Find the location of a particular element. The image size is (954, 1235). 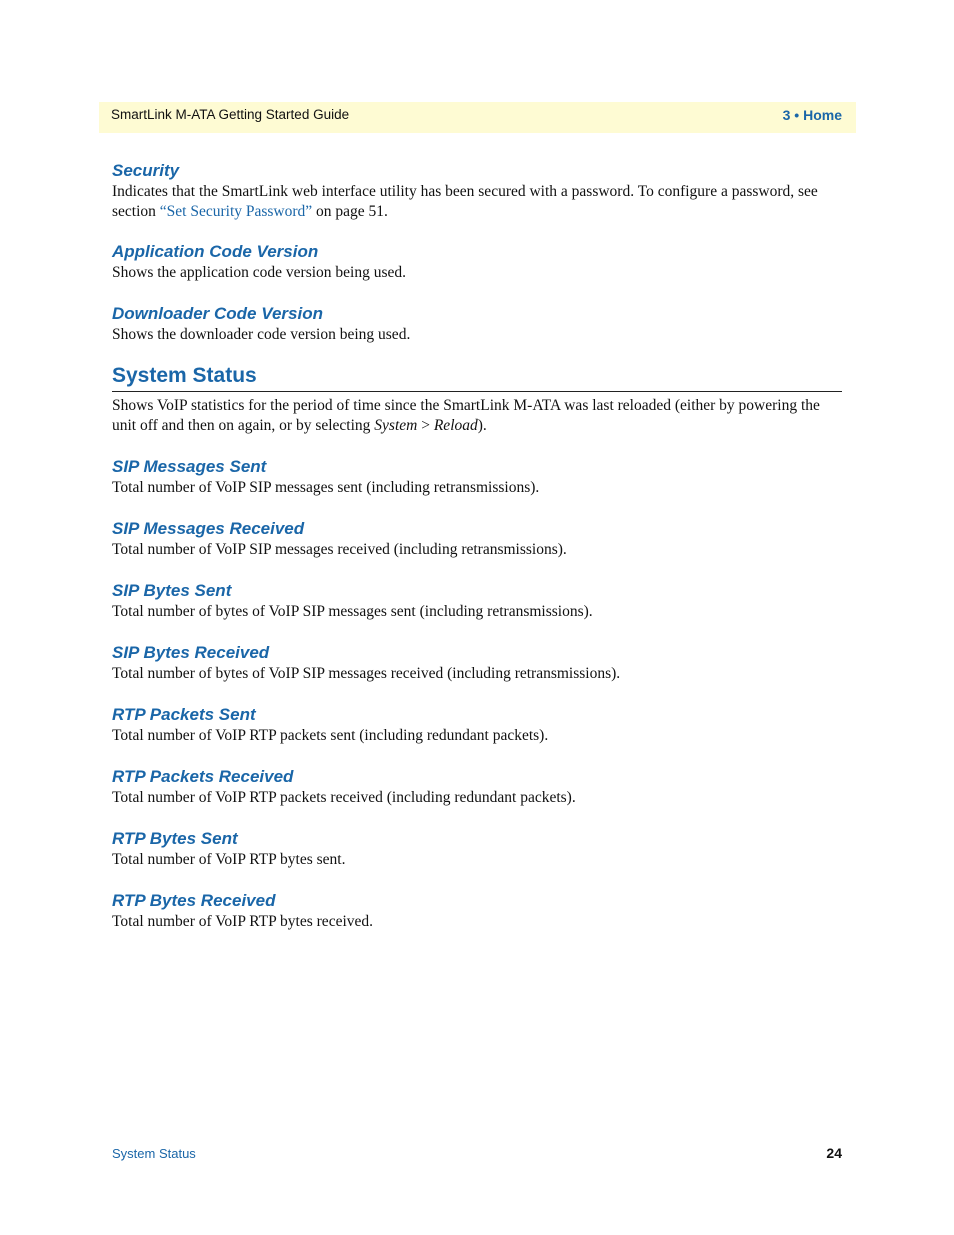

heading-security: Security is located at coordinates (146, 170).